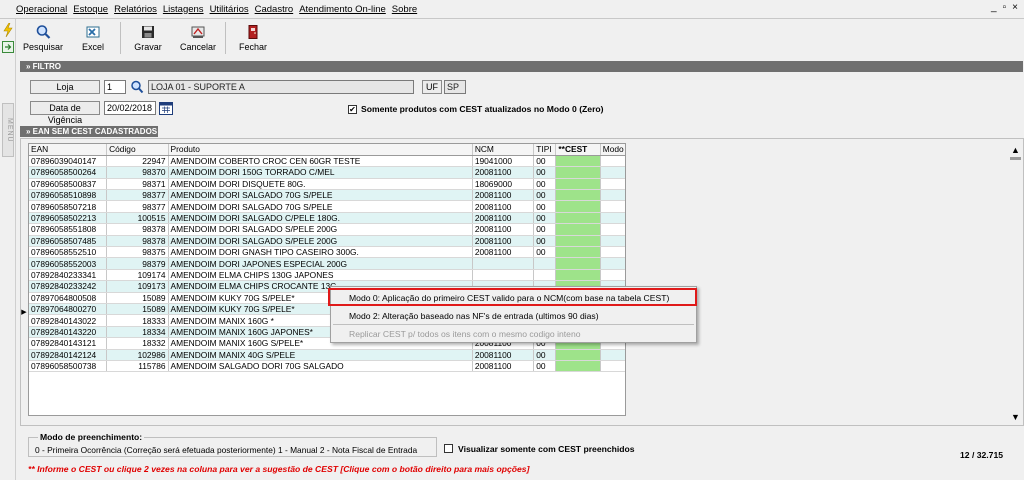 This screenshot has width=1024, height=480. What do you see at coordinates (545, 150) in the screenshot?
I see `col-tipi: TIPI` at bounding box center [545, 150].